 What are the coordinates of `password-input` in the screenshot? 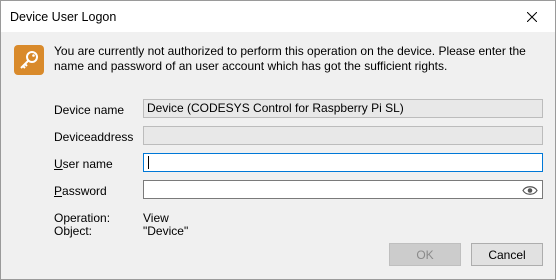 It's located at (343, 189).